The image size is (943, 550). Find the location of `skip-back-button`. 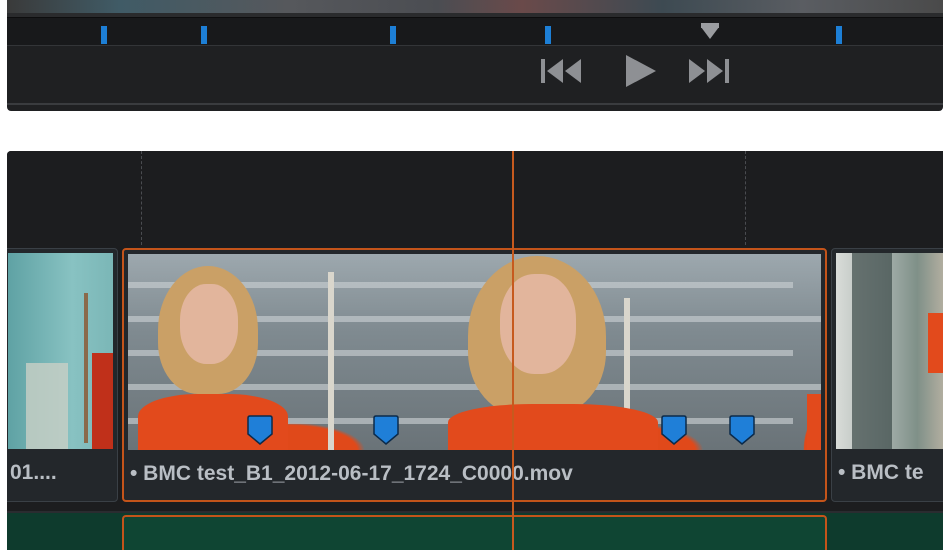

skip-back-button is located at coordinates (562, 71).